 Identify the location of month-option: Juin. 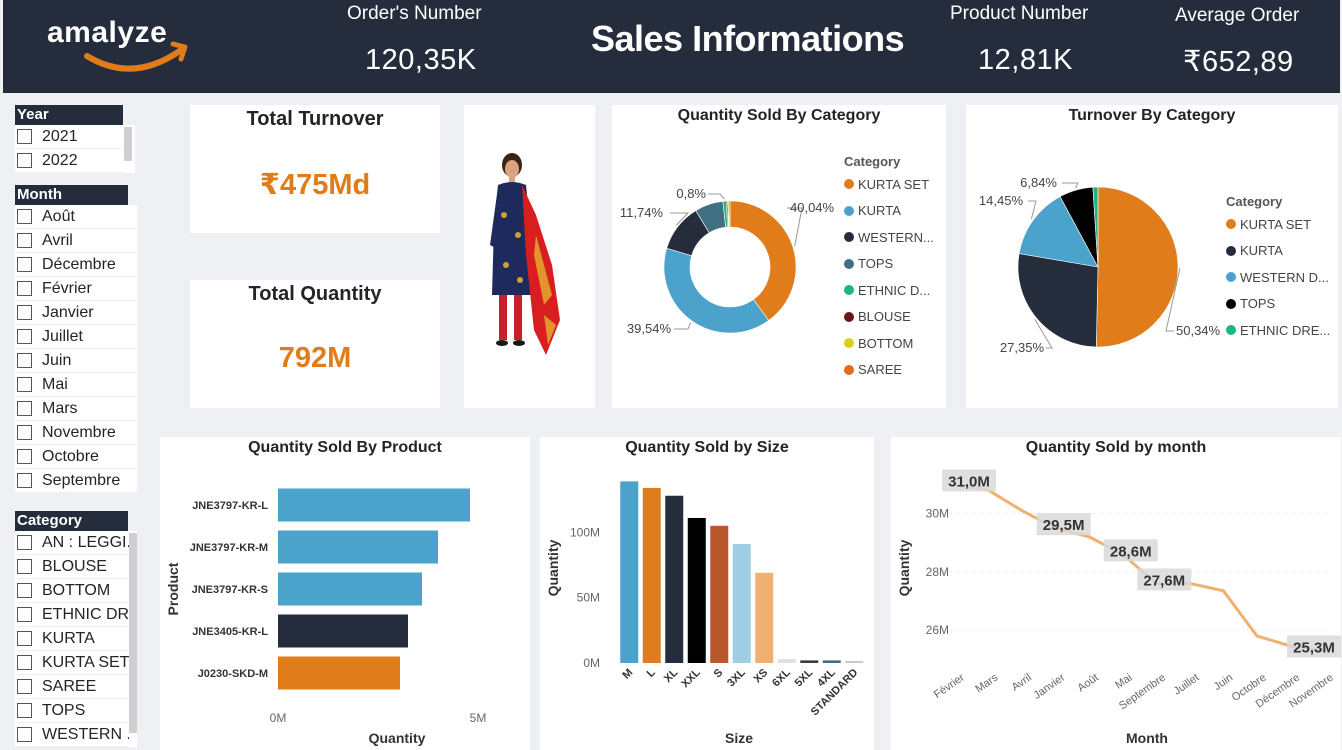
(76, 361).